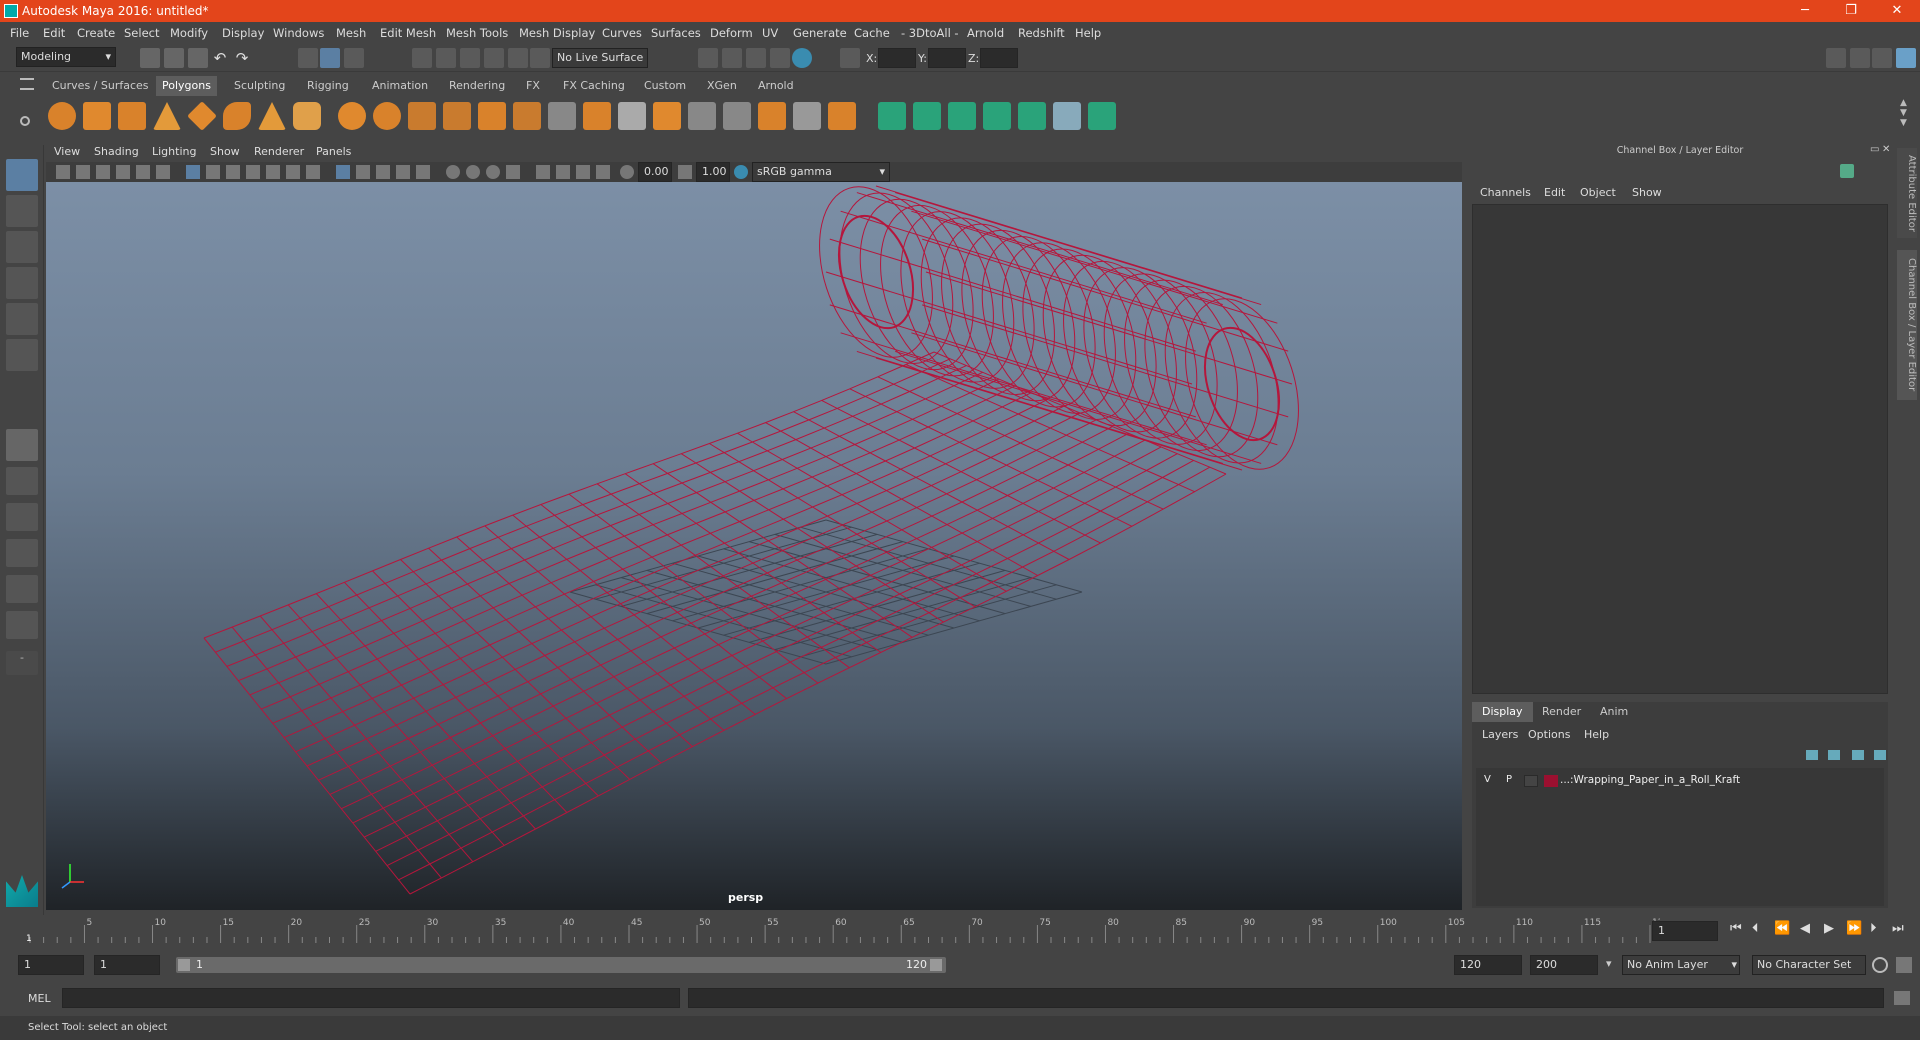 This screenshot has width=1920, height=1040. I want to click on restore-icon: ❐, so click(1851, 11).